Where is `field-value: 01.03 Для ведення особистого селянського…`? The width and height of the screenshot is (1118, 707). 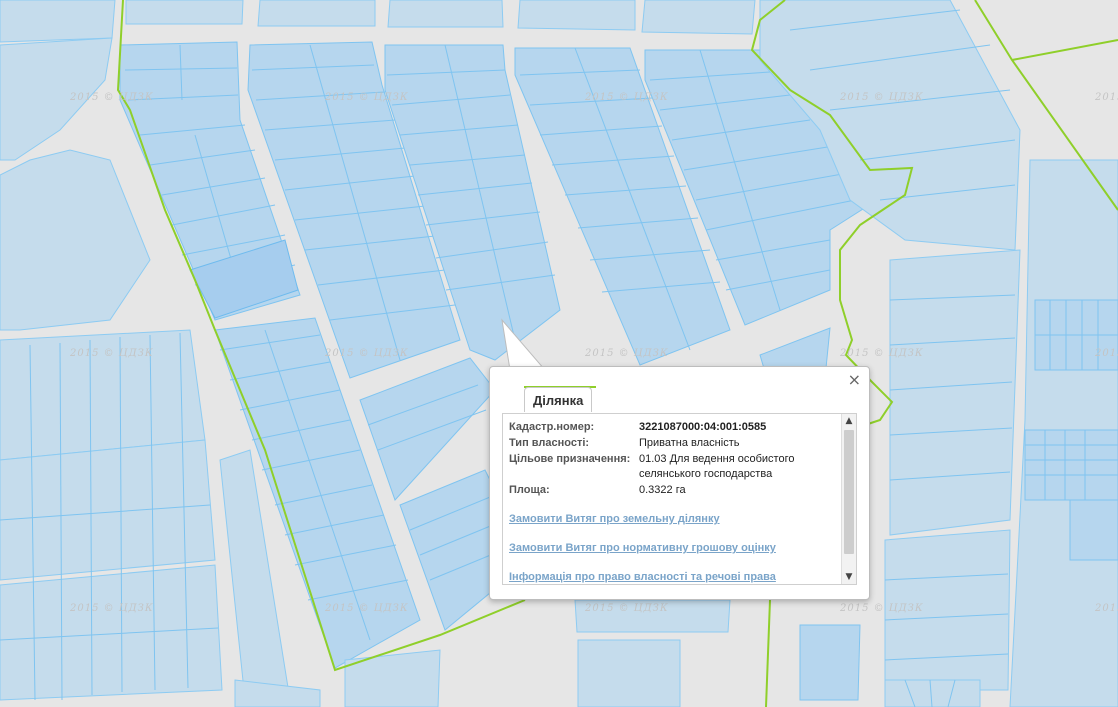
field-value: 01.03 Для ведення особистого селянського… is located at coordinates (717, 466).